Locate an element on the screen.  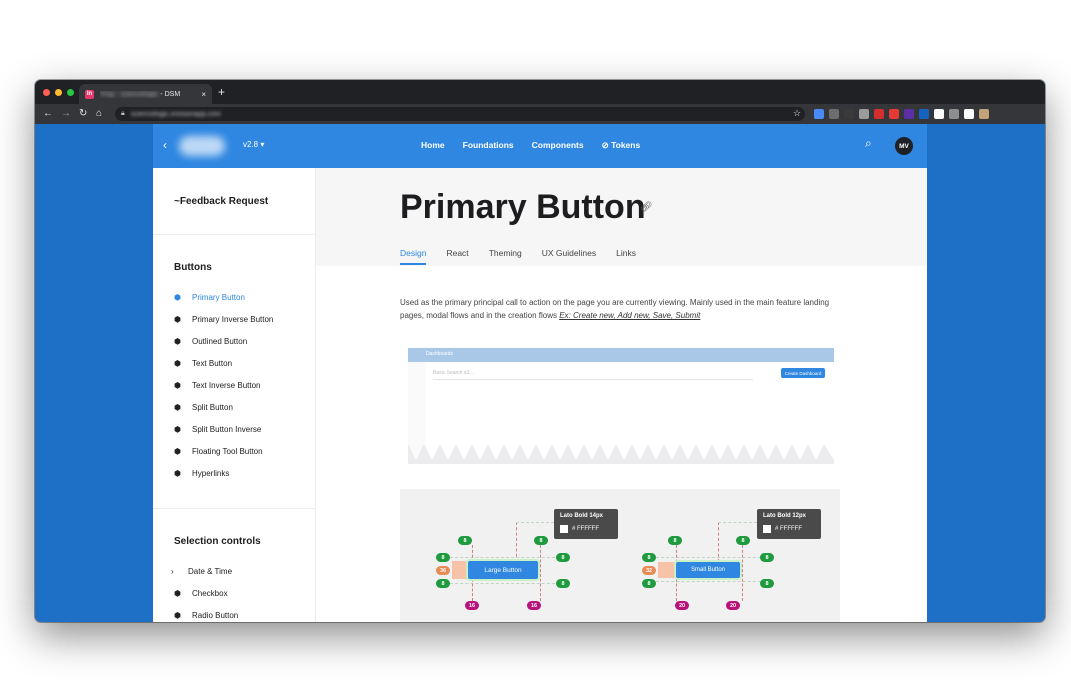
sidebar-item-primary-button: ⬢ Primary Button is located at coordinates (209, 297).